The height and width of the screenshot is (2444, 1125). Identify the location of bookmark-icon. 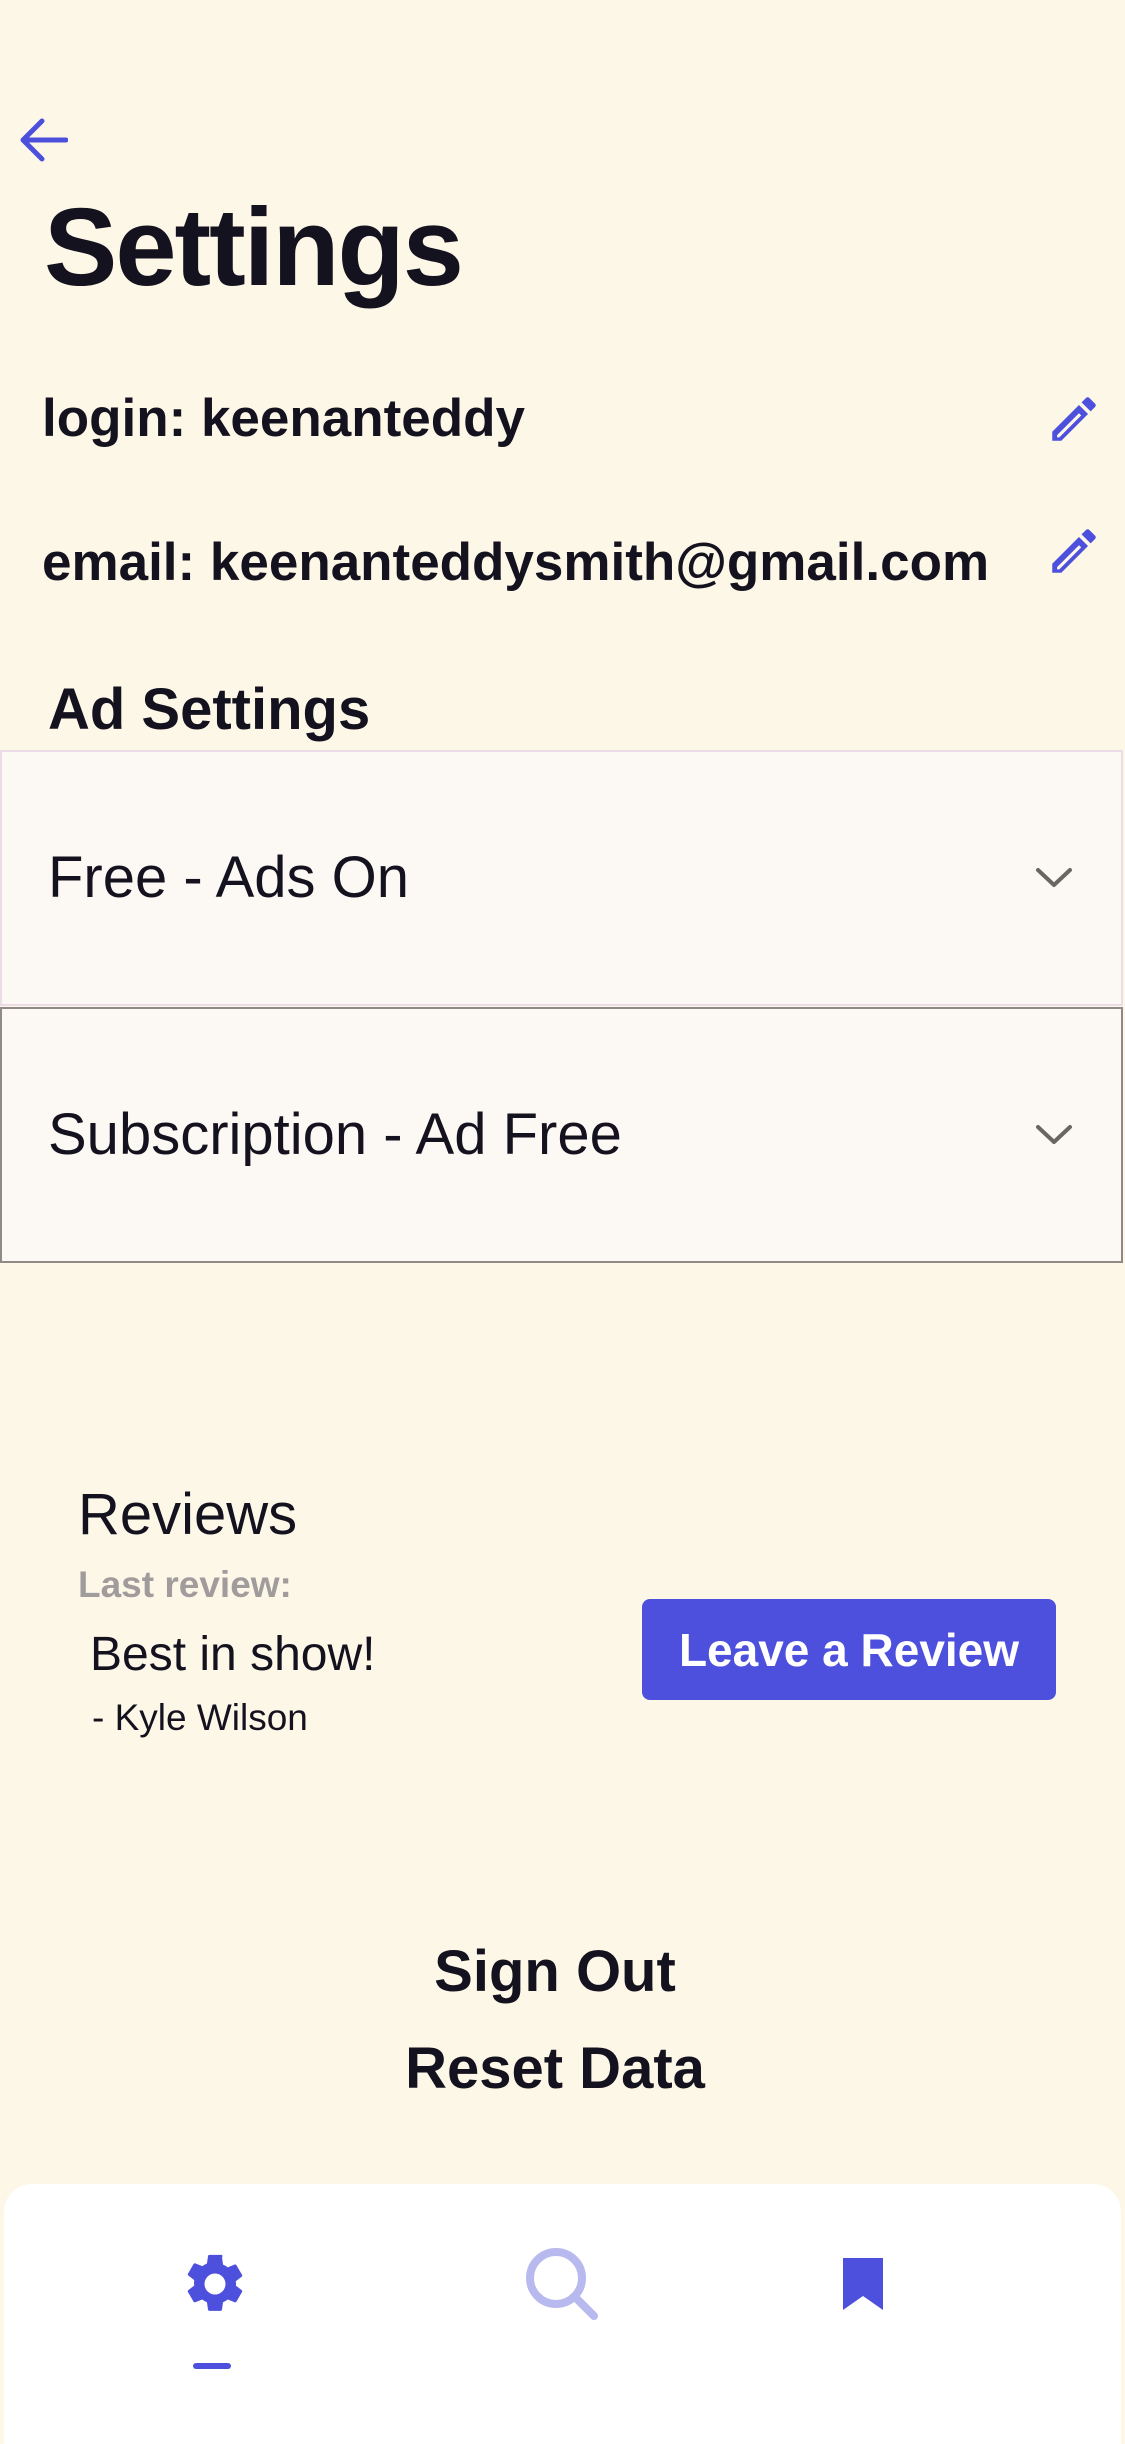
(863, 2284).